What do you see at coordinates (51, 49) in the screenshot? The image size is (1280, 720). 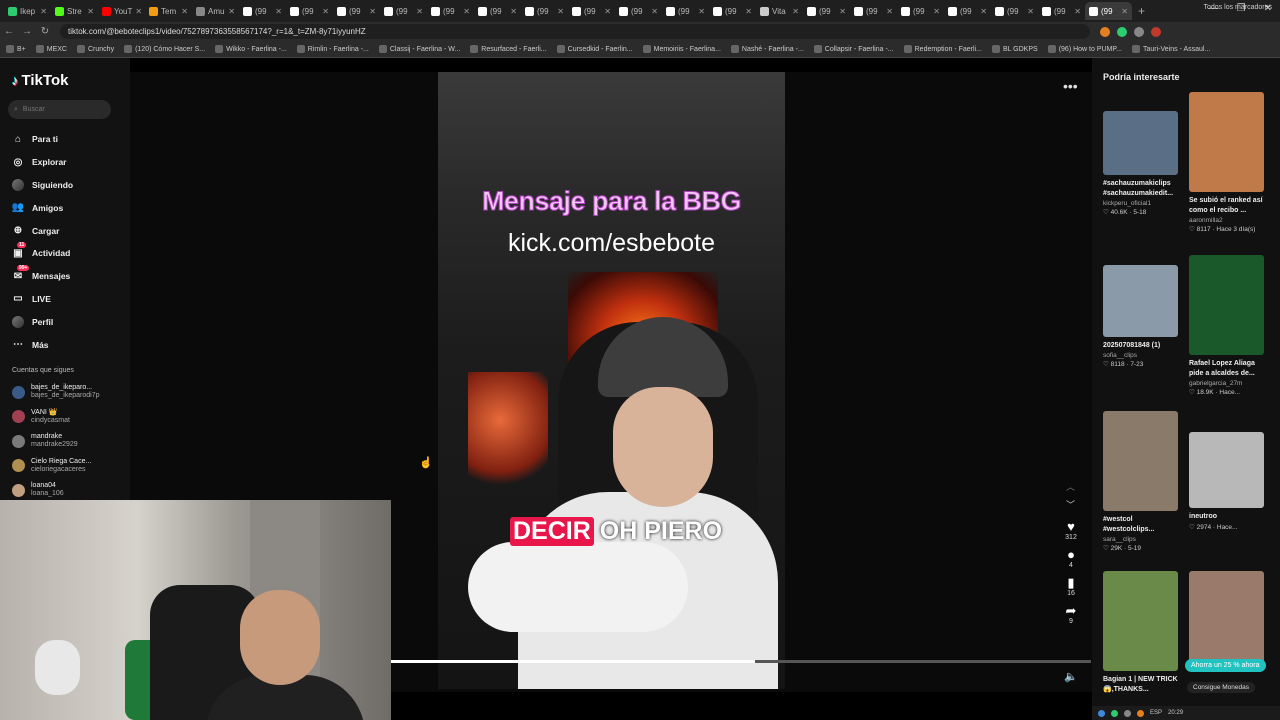 I see `bookmark-item: MEXC` at bounding box center [51, 49].